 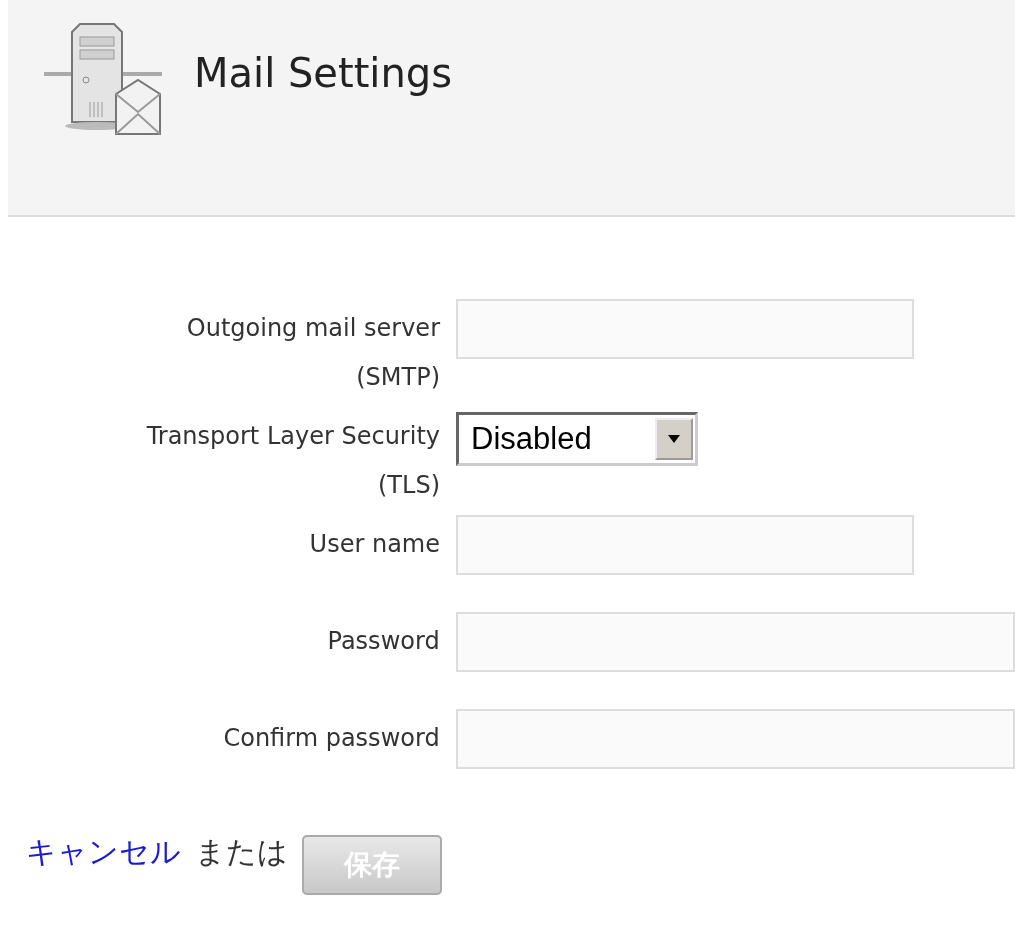 I want to click on field-label: Confirm password, so click(x=331, y=738).